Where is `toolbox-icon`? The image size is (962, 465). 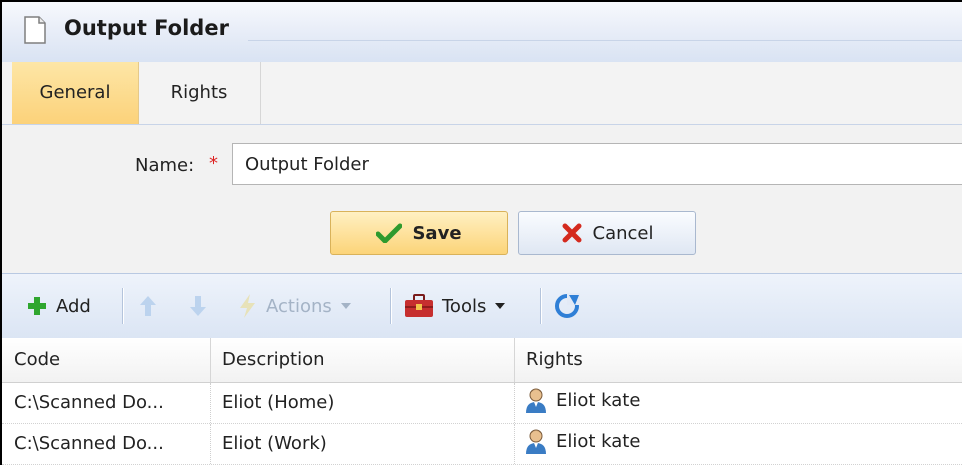
toolbox-icon is located at coordinates (419, 305).